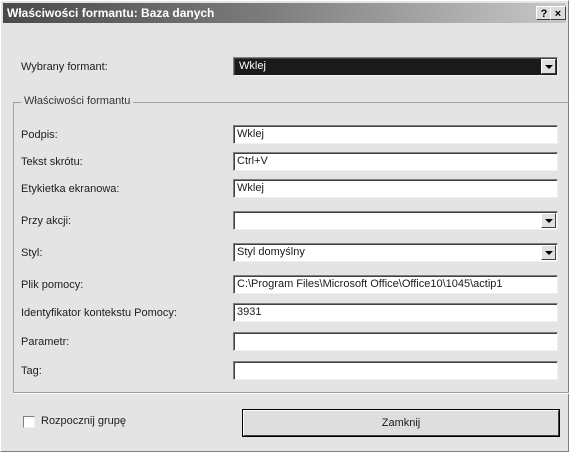 The height and width of the screenshot is (452, 569). Describe the element at coordinates (99, 313) in the screenshot. I see `help-context-id-label: Identyfikator kontekstu Pomocy:` at that location.